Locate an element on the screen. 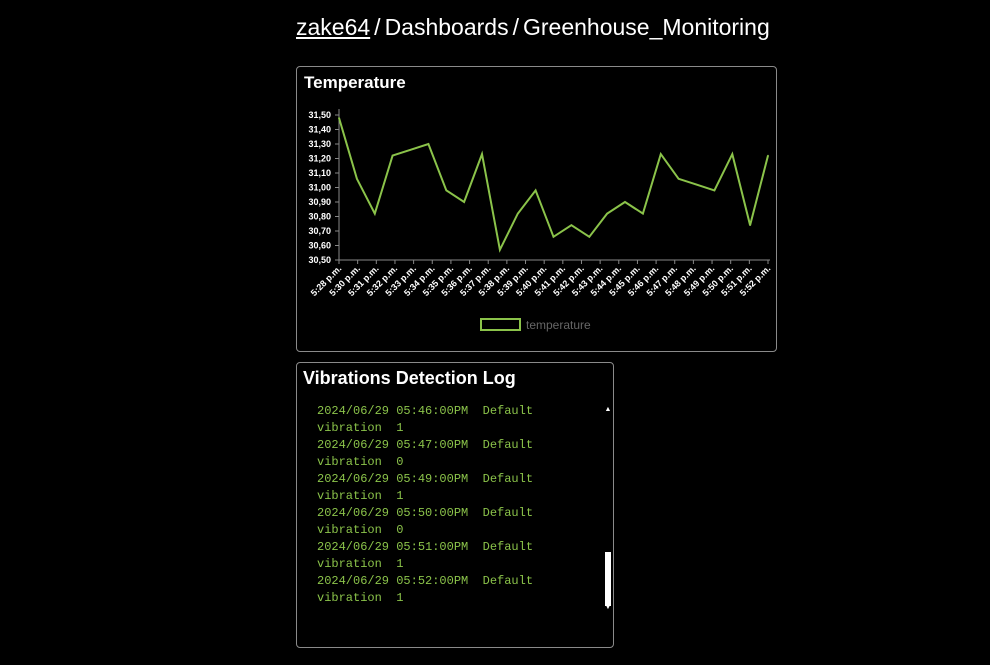  temperature-panel-title: Temperature is located at coordinates (355, 82).